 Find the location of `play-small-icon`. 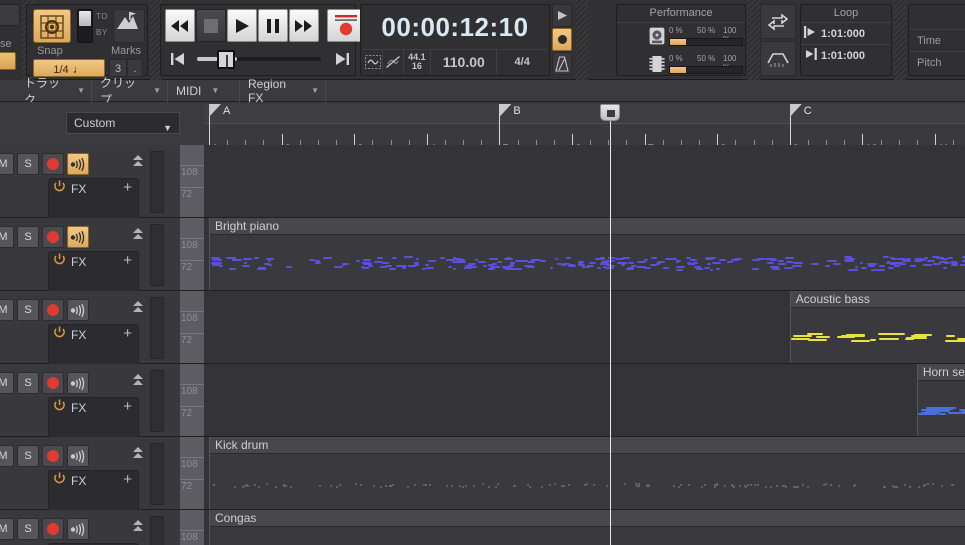

play-small-icon is located at coordinates (562, 15).